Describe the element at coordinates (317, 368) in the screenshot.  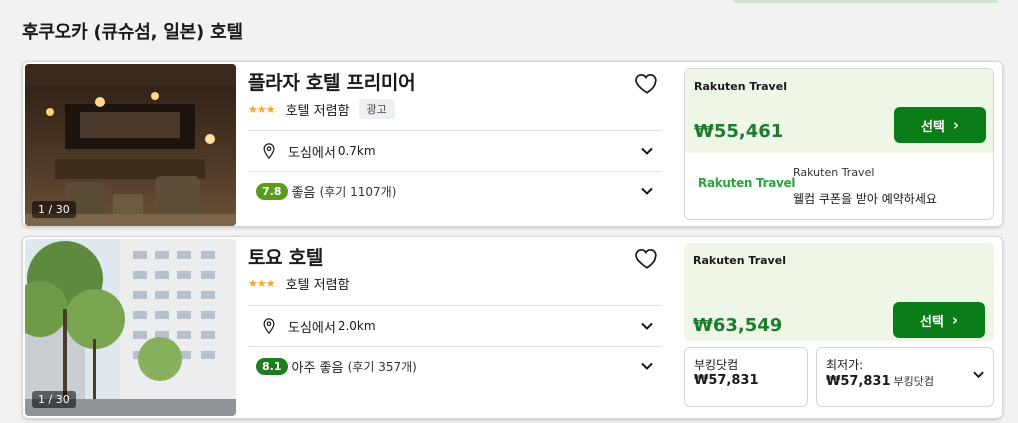
I see `rating-text: 아주 좋음` at that location.